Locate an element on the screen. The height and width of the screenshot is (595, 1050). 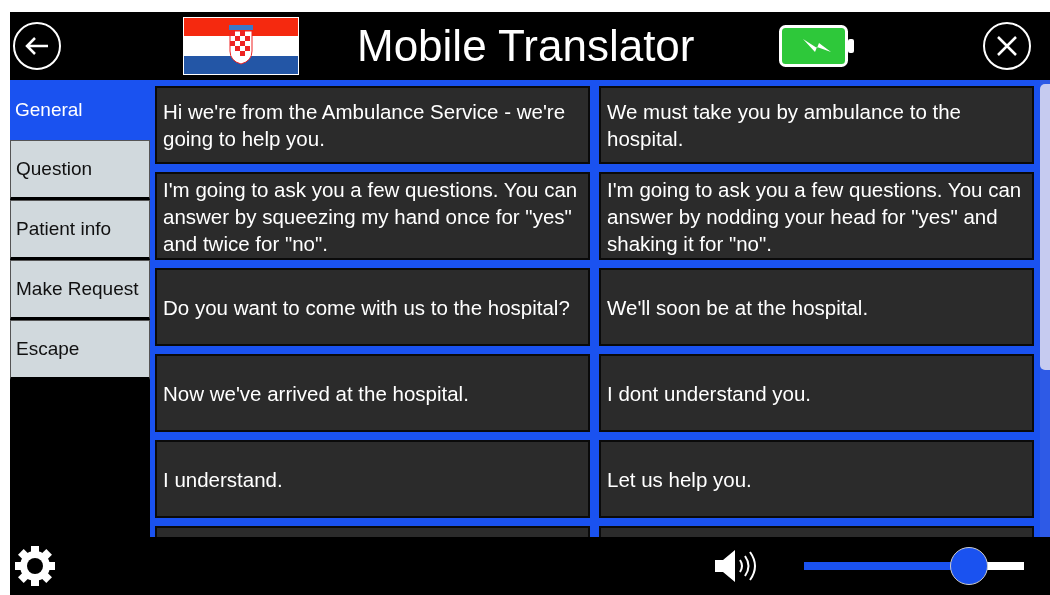
phrase-card: I'm going to ask you a few questions. You can answer by squeezing my hand once for "yes" and twice for "no". is located at coordinates (372, 216).